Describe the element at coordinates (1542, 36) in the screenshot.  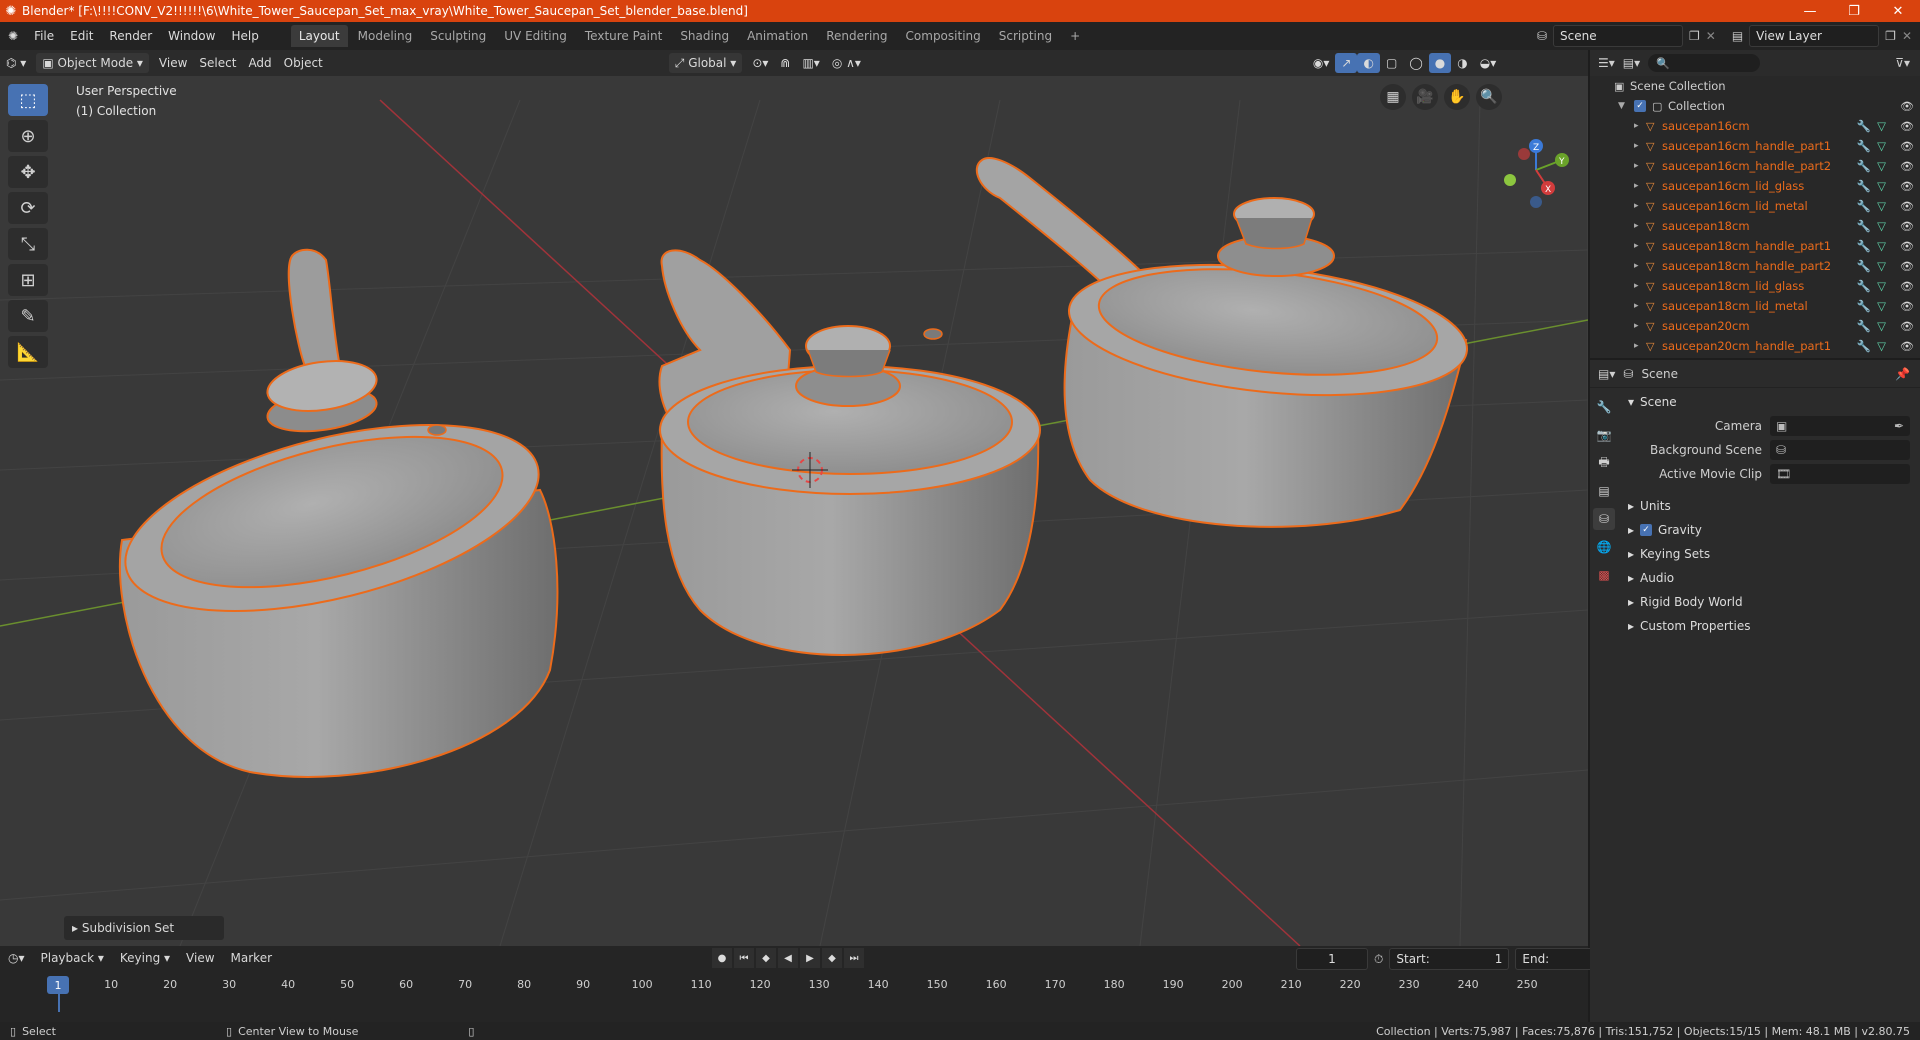
I see `scene-icon: ⛁` at that location.